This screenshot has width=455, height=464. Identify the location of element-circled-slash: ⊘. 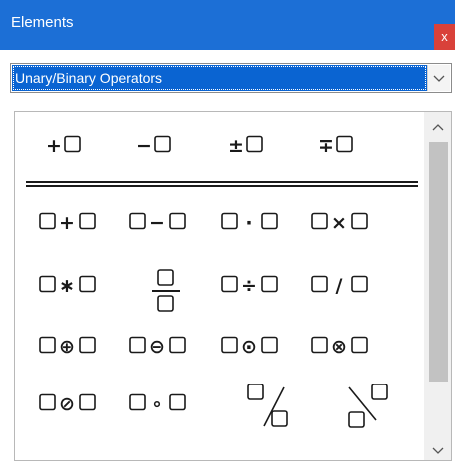
(76, 412).